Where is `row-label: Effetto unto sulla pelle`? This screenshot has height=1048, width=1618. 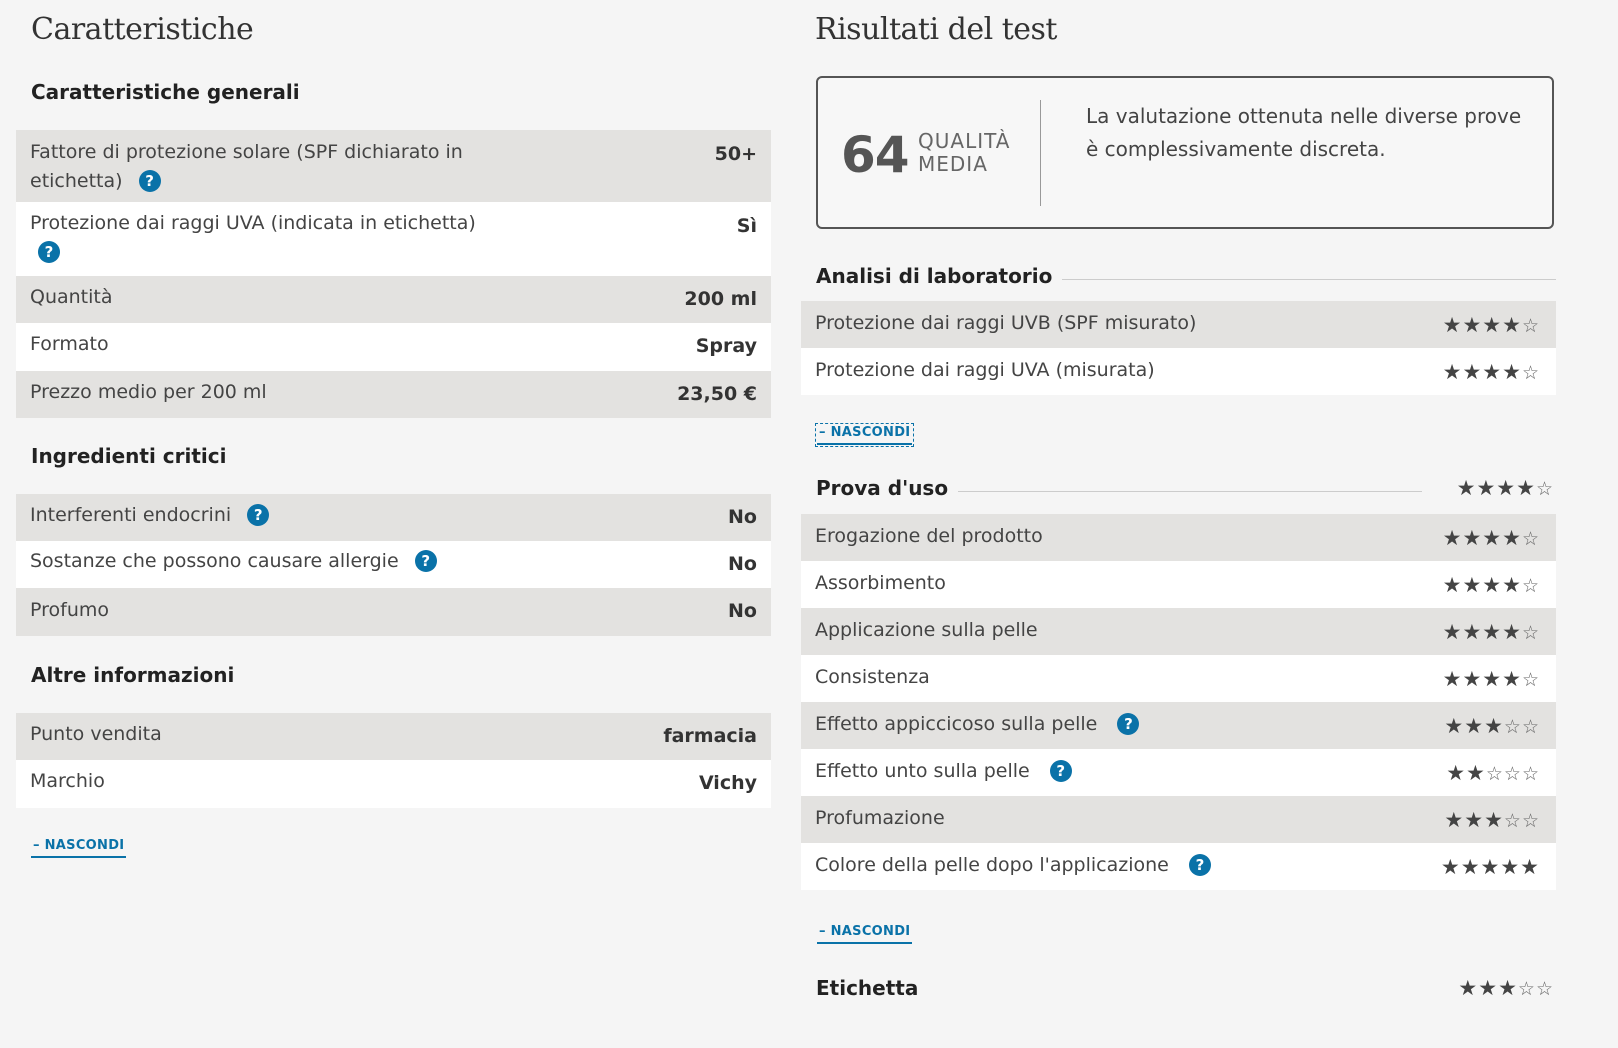 row-label: Effetto unto sulla pelle is located at coordinates (922, 770).